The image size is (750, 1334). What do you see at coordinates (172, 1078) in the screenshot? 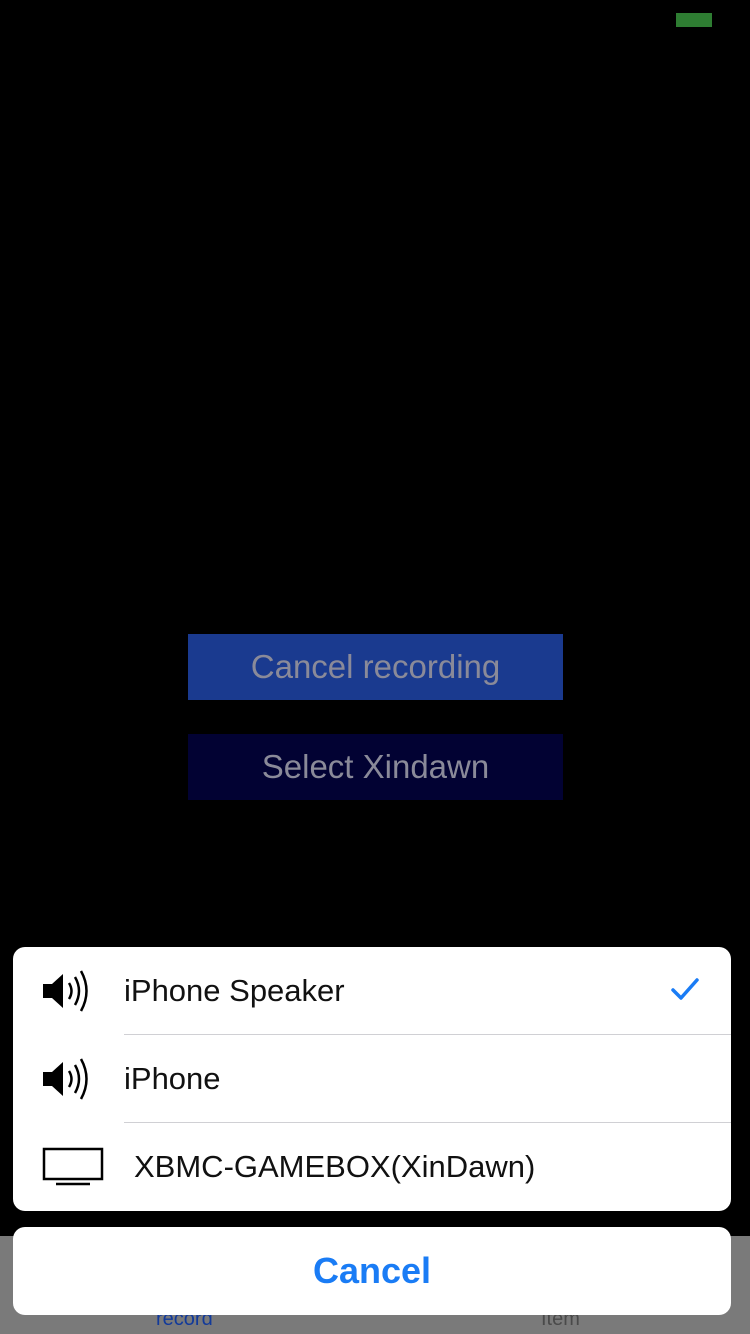
I see `route-label: iPhone` at bounding box center [172, 1078].